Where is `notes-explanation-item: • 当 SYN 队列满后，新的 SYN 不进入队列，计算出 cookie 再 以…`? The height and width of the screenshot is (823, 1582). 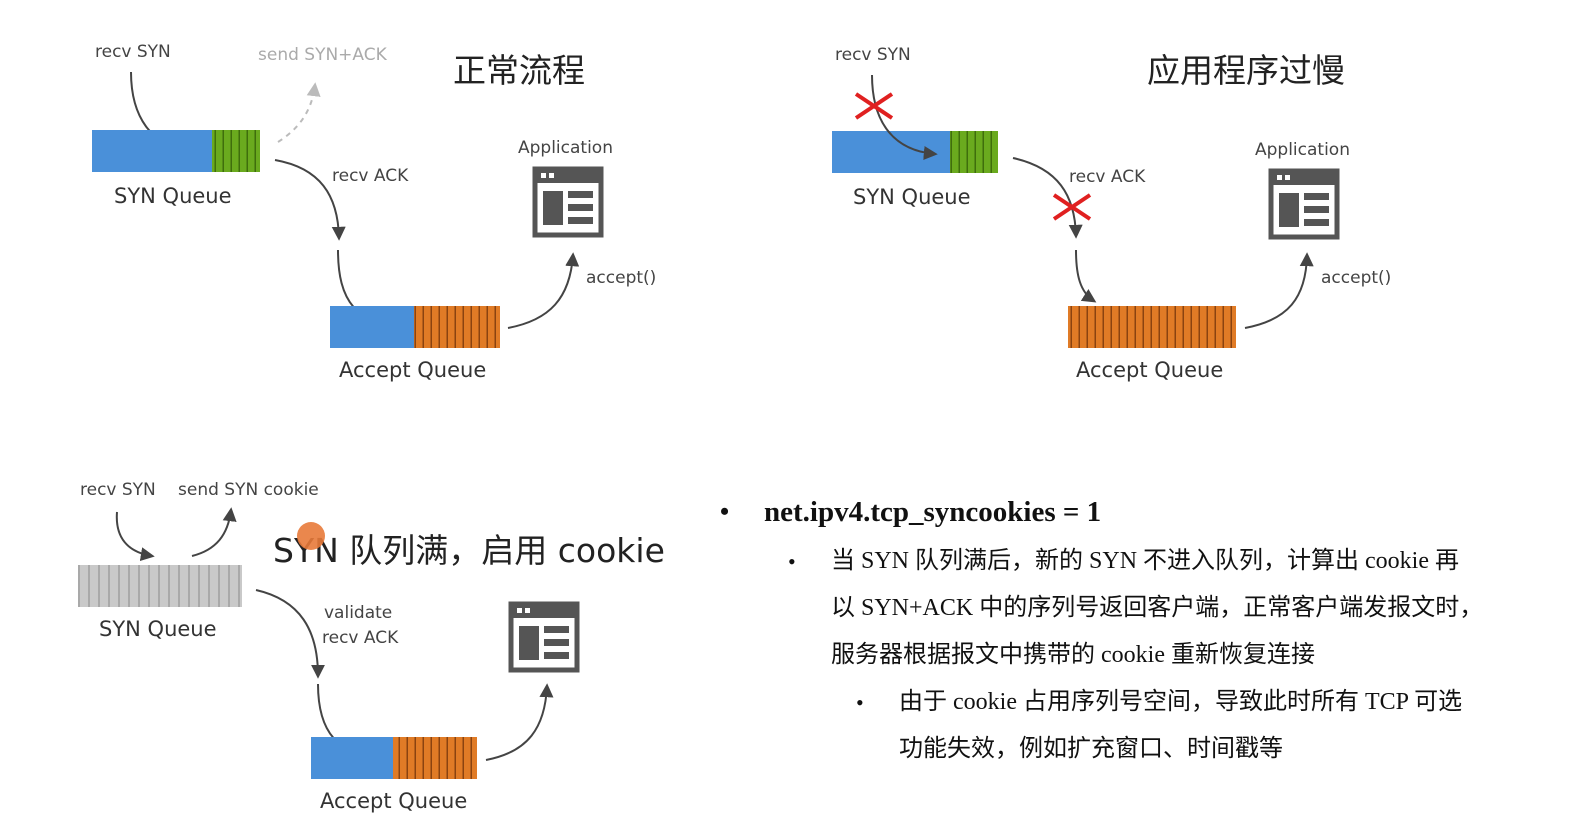
notes-explanation-item: • 当 SYN 队列满后，新的 SYN 不进入队列，计算出 cookie 再 以… is located at coordinates (1138, 608).